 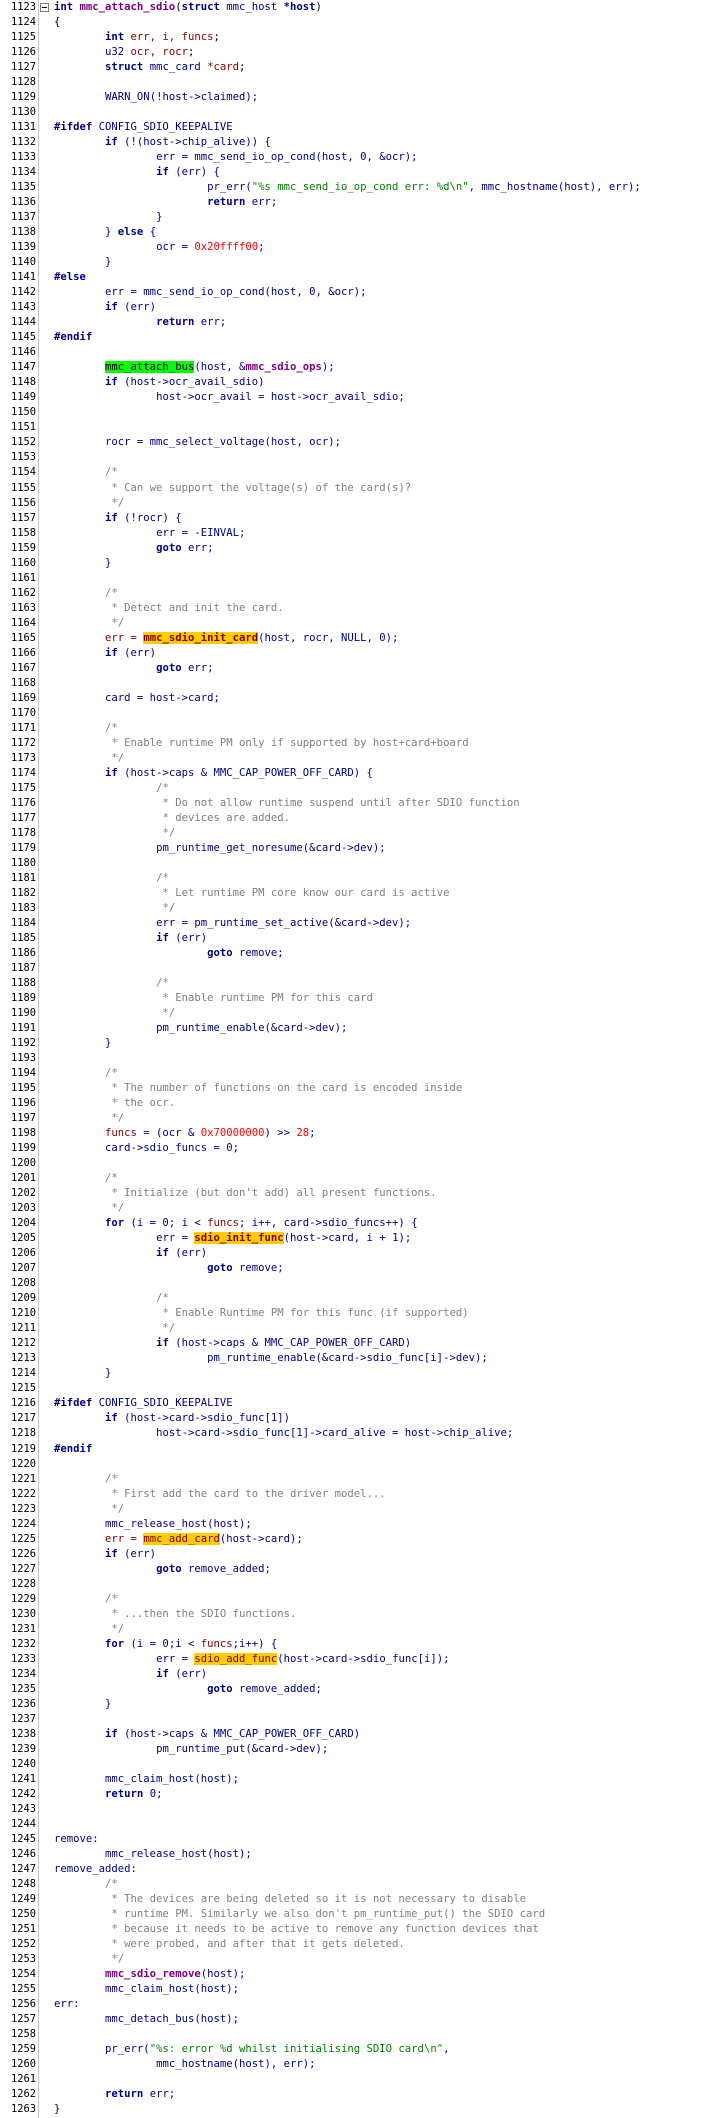 What do you see at coordinates (352, 1839) in the screenshot?
I see `code-line: 1245 remove:` at bounding box center [352, 1839].